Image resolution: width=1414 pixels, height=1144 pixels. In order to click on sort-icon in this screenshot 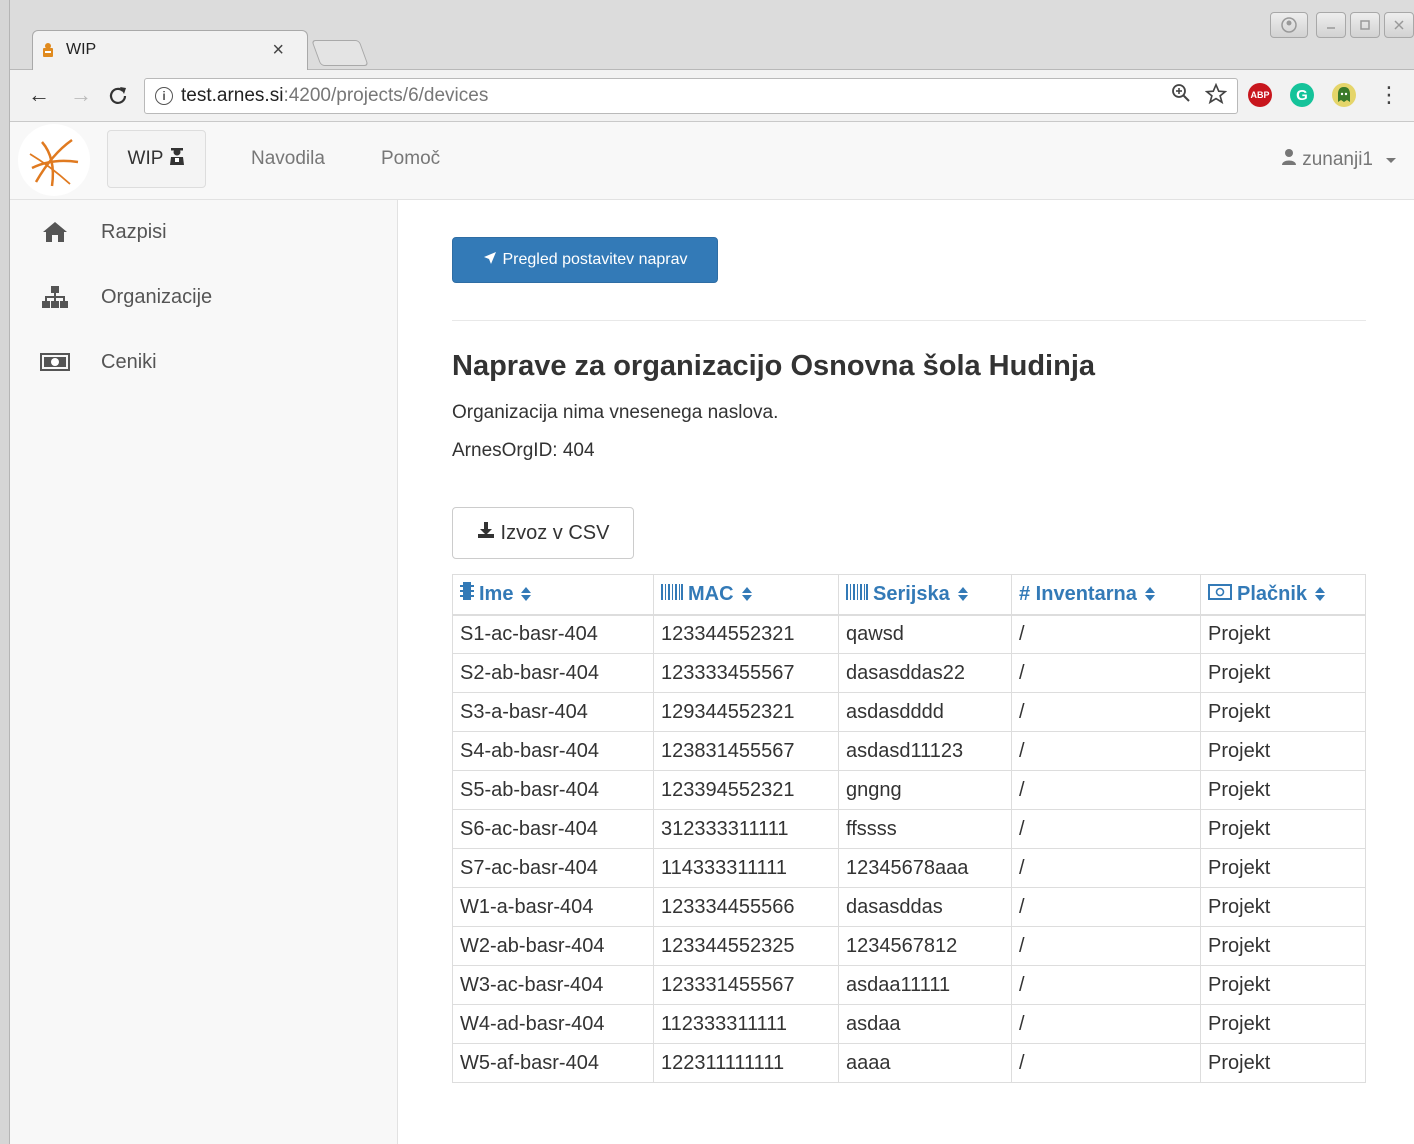, I will do `click(746, 594)`.